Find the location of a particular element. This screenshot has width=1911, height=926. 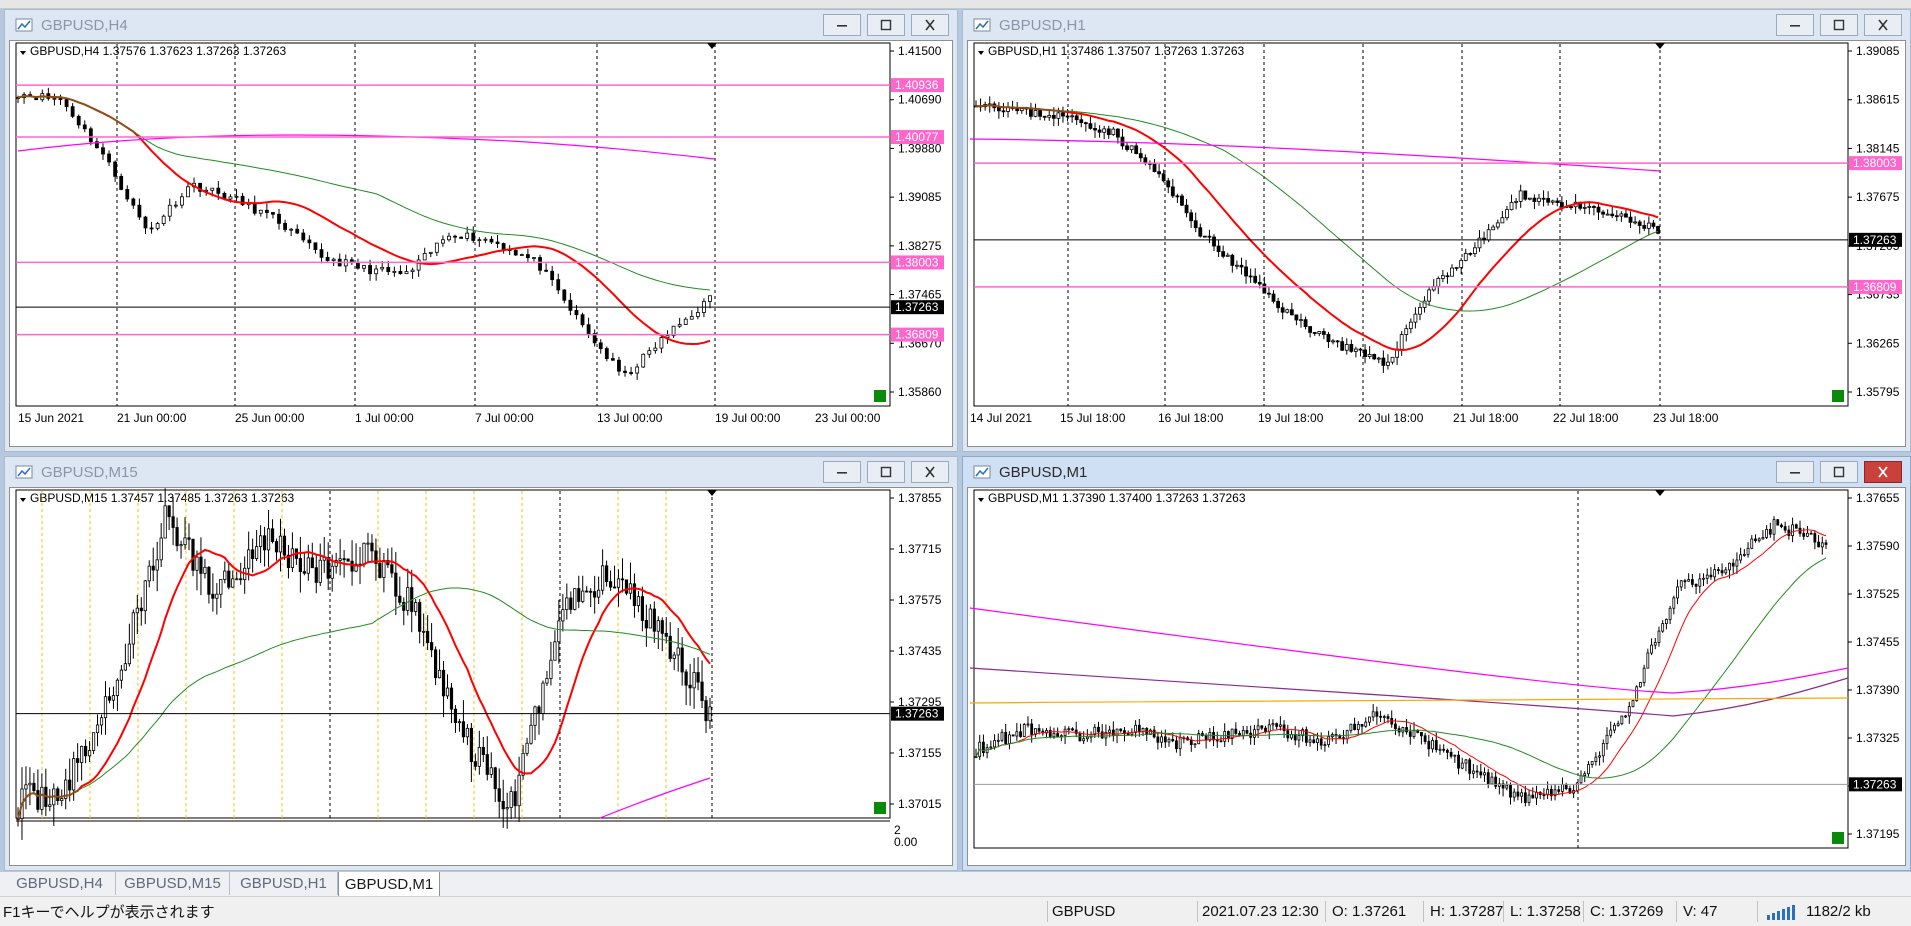

minimize-icon is located at coordinates (842, 473).